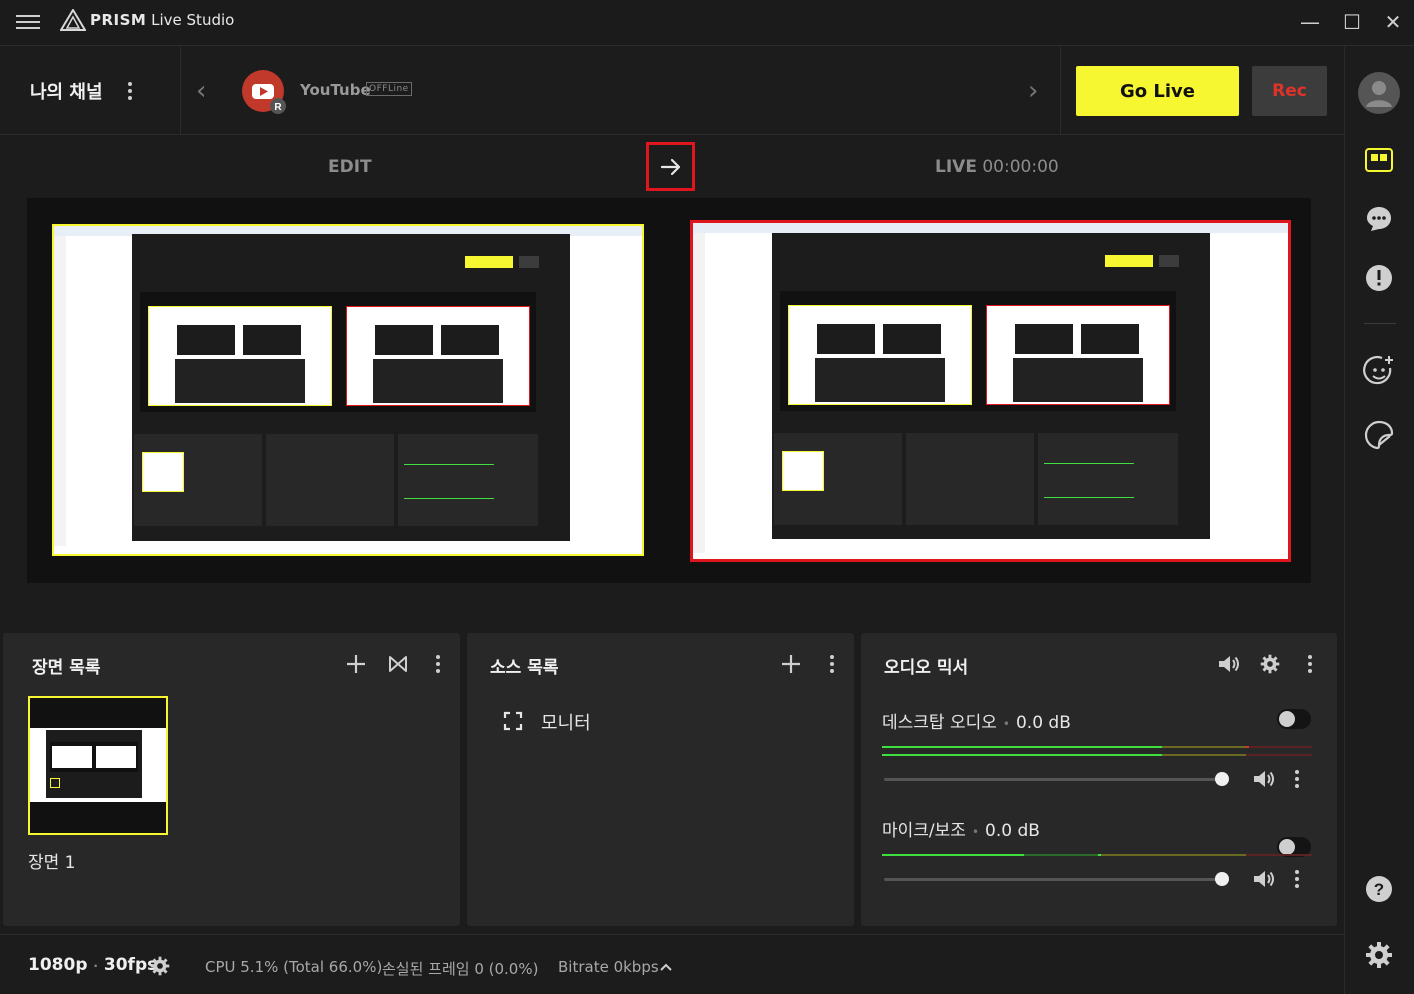 This screenshot has width=1414, height=994. What do you see at coordinates (1379, 955) in the screenshot?
I see `settings-icon` at bounding box center [1379, 955].